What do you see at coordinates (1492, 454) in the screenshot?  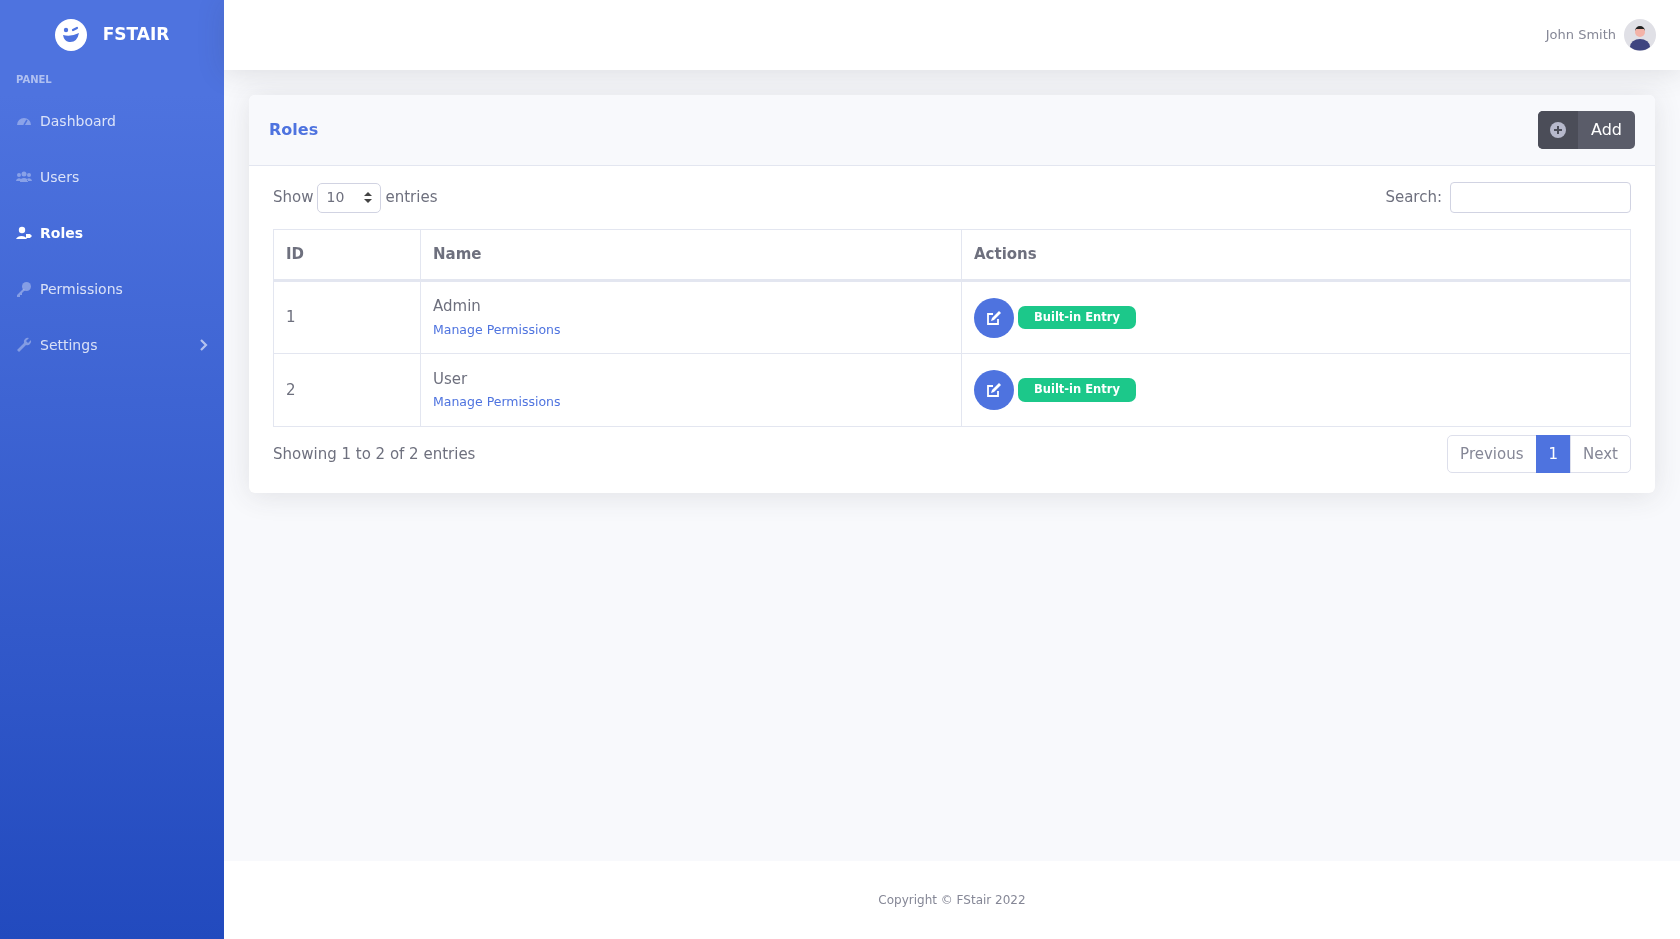 I see `page-button: Previous` at bounding box center [1492, 454].